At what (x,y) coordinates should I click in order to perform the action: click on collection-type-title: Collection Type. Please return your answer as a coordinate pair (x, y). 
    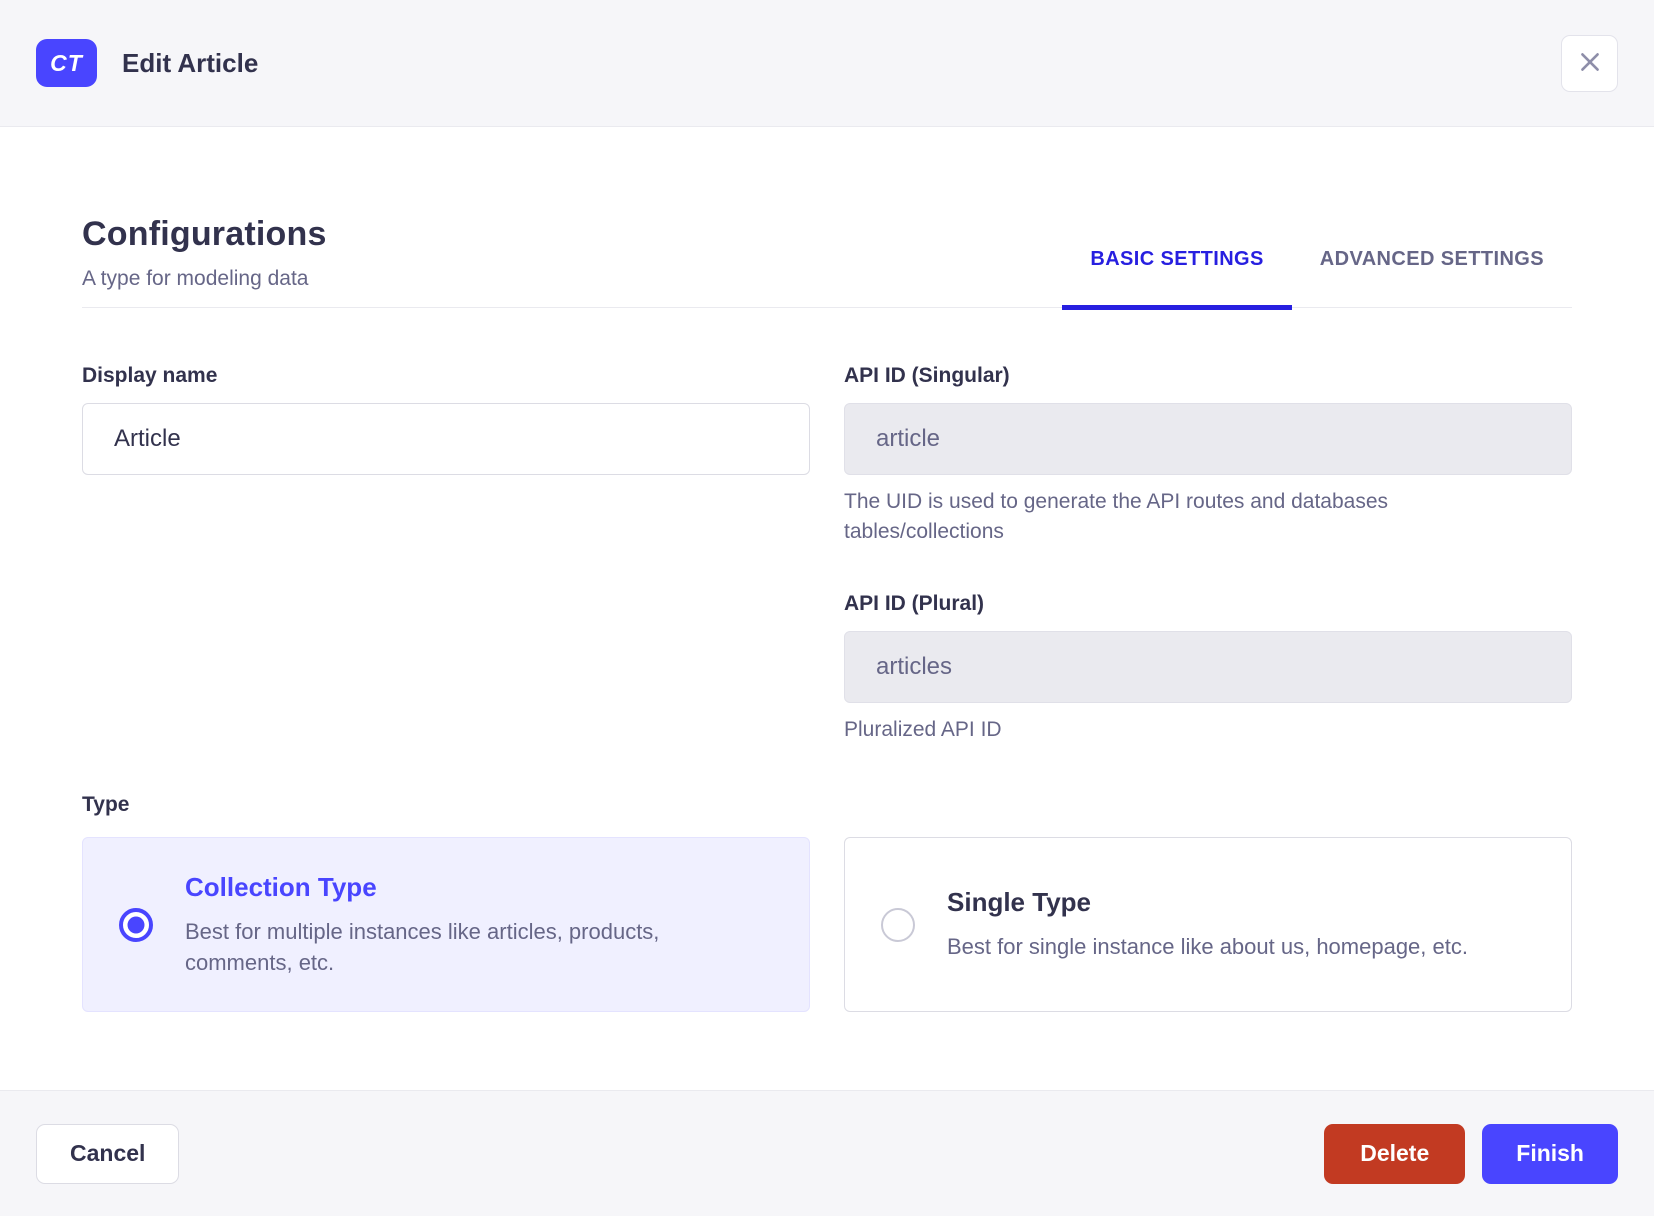
    Looking at the image, I should click on (281, 886).